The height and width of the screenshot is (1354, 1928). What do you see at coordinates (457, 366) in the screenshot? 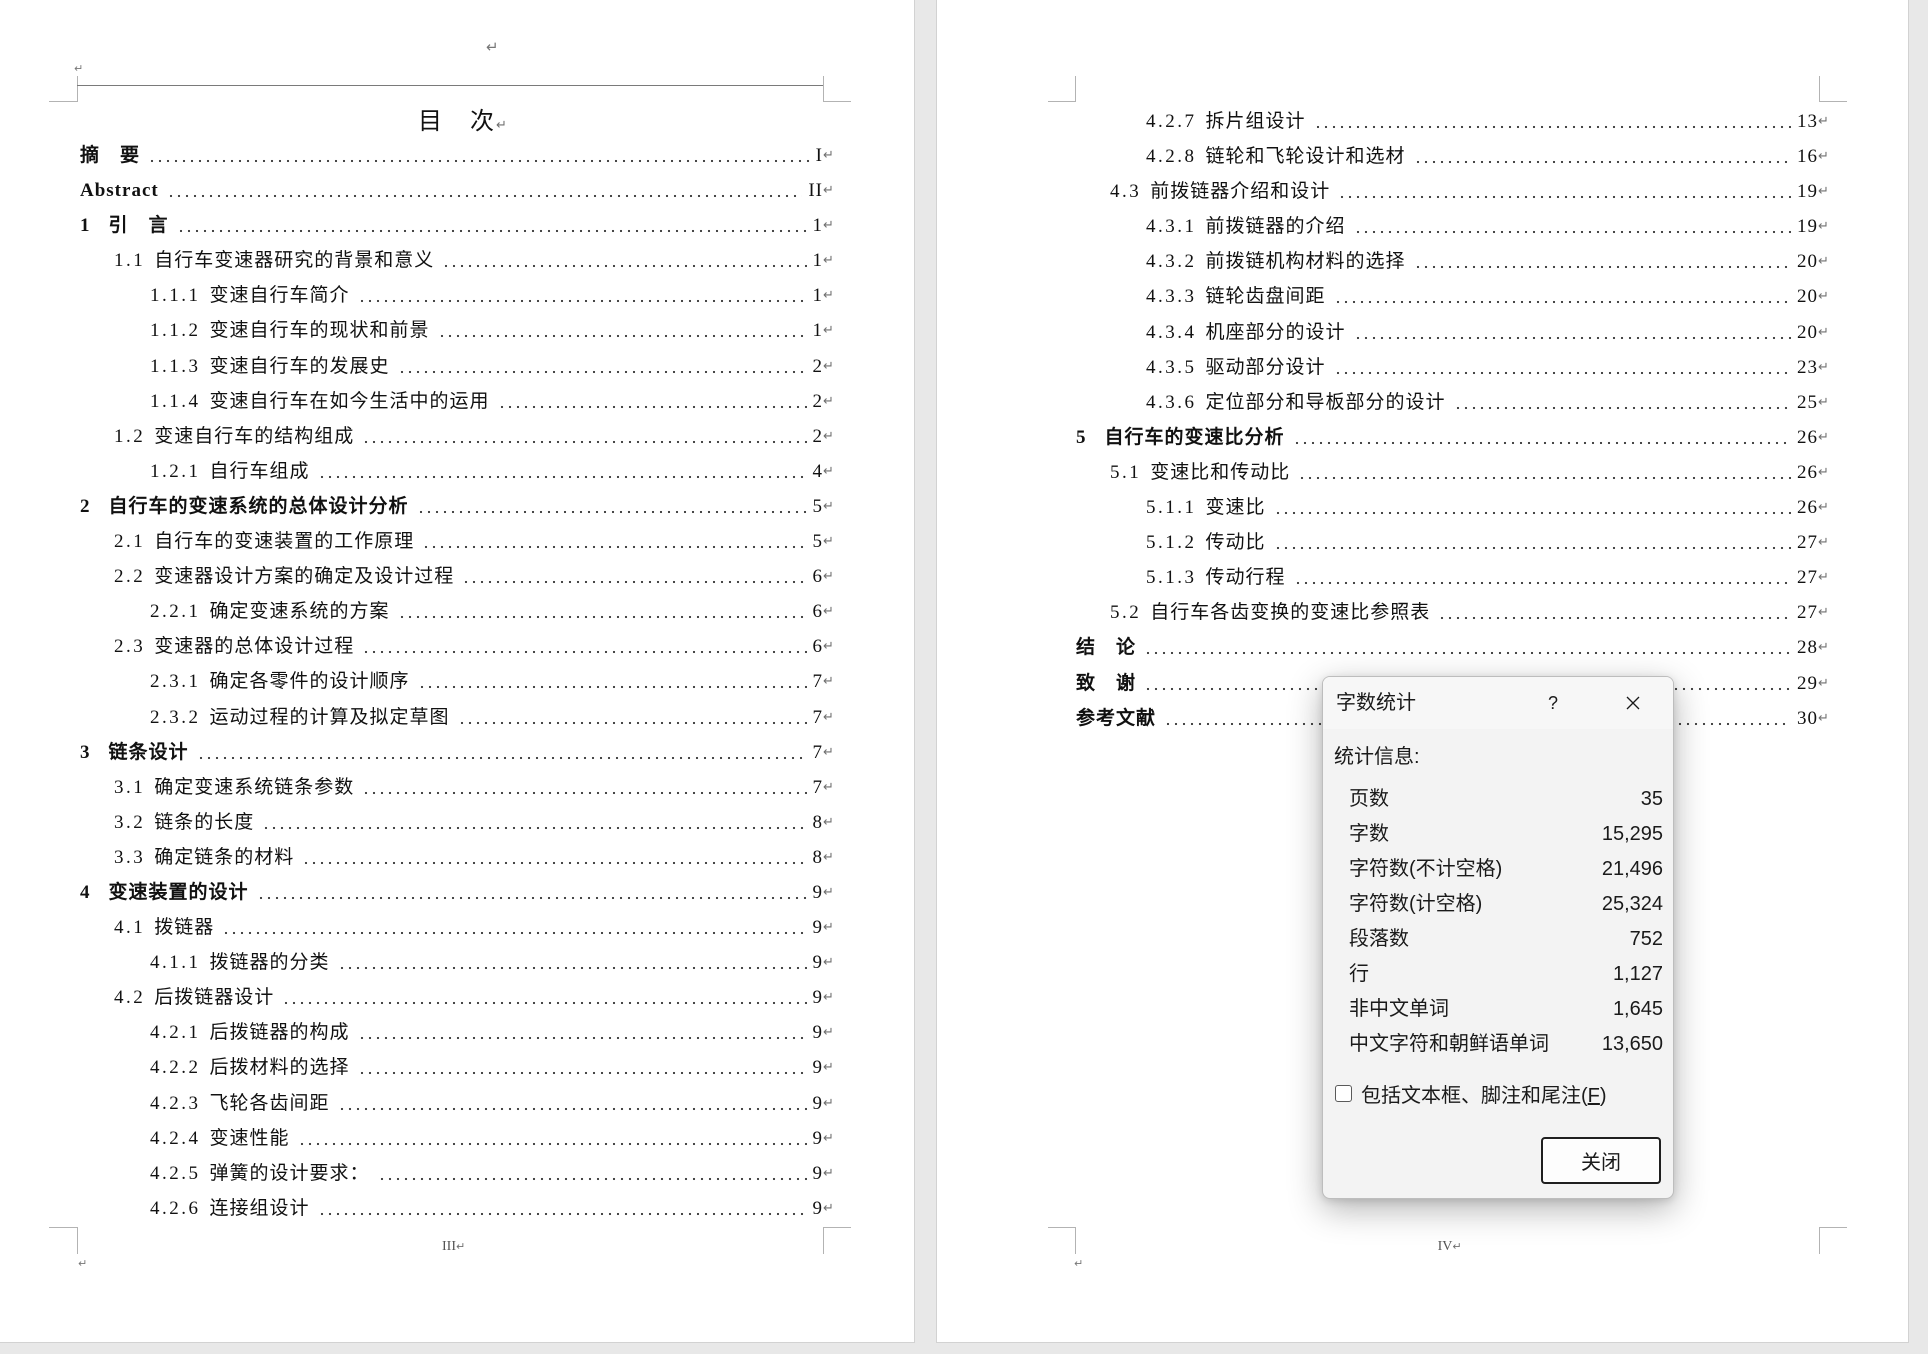
I see `toc-entry: 1.1.3 变速自行车的发展史 2 ↵` at bounding box center [457, 366].